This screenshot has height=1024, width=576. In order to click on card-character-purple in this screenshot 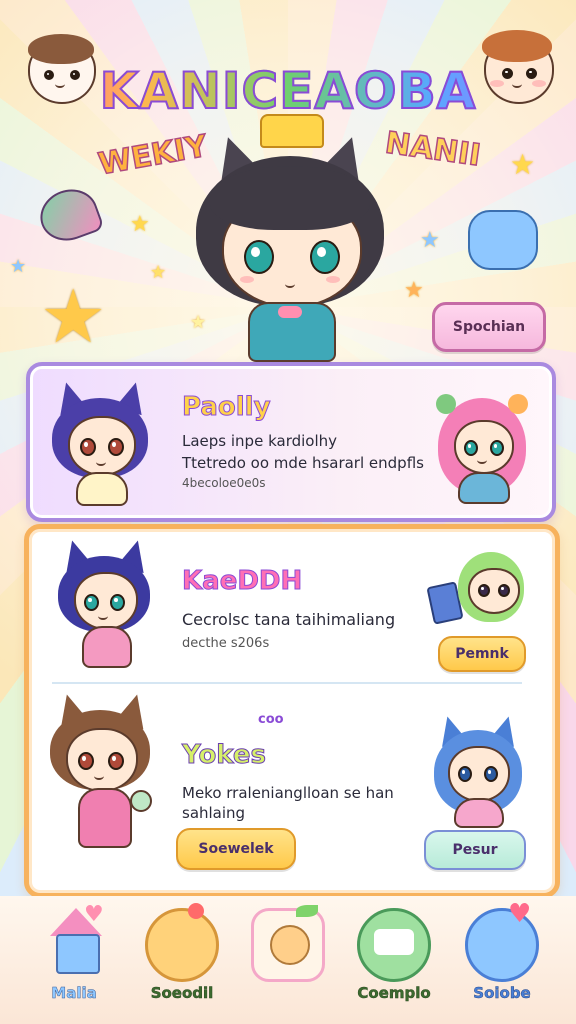, I will do `click(100, 442)`.